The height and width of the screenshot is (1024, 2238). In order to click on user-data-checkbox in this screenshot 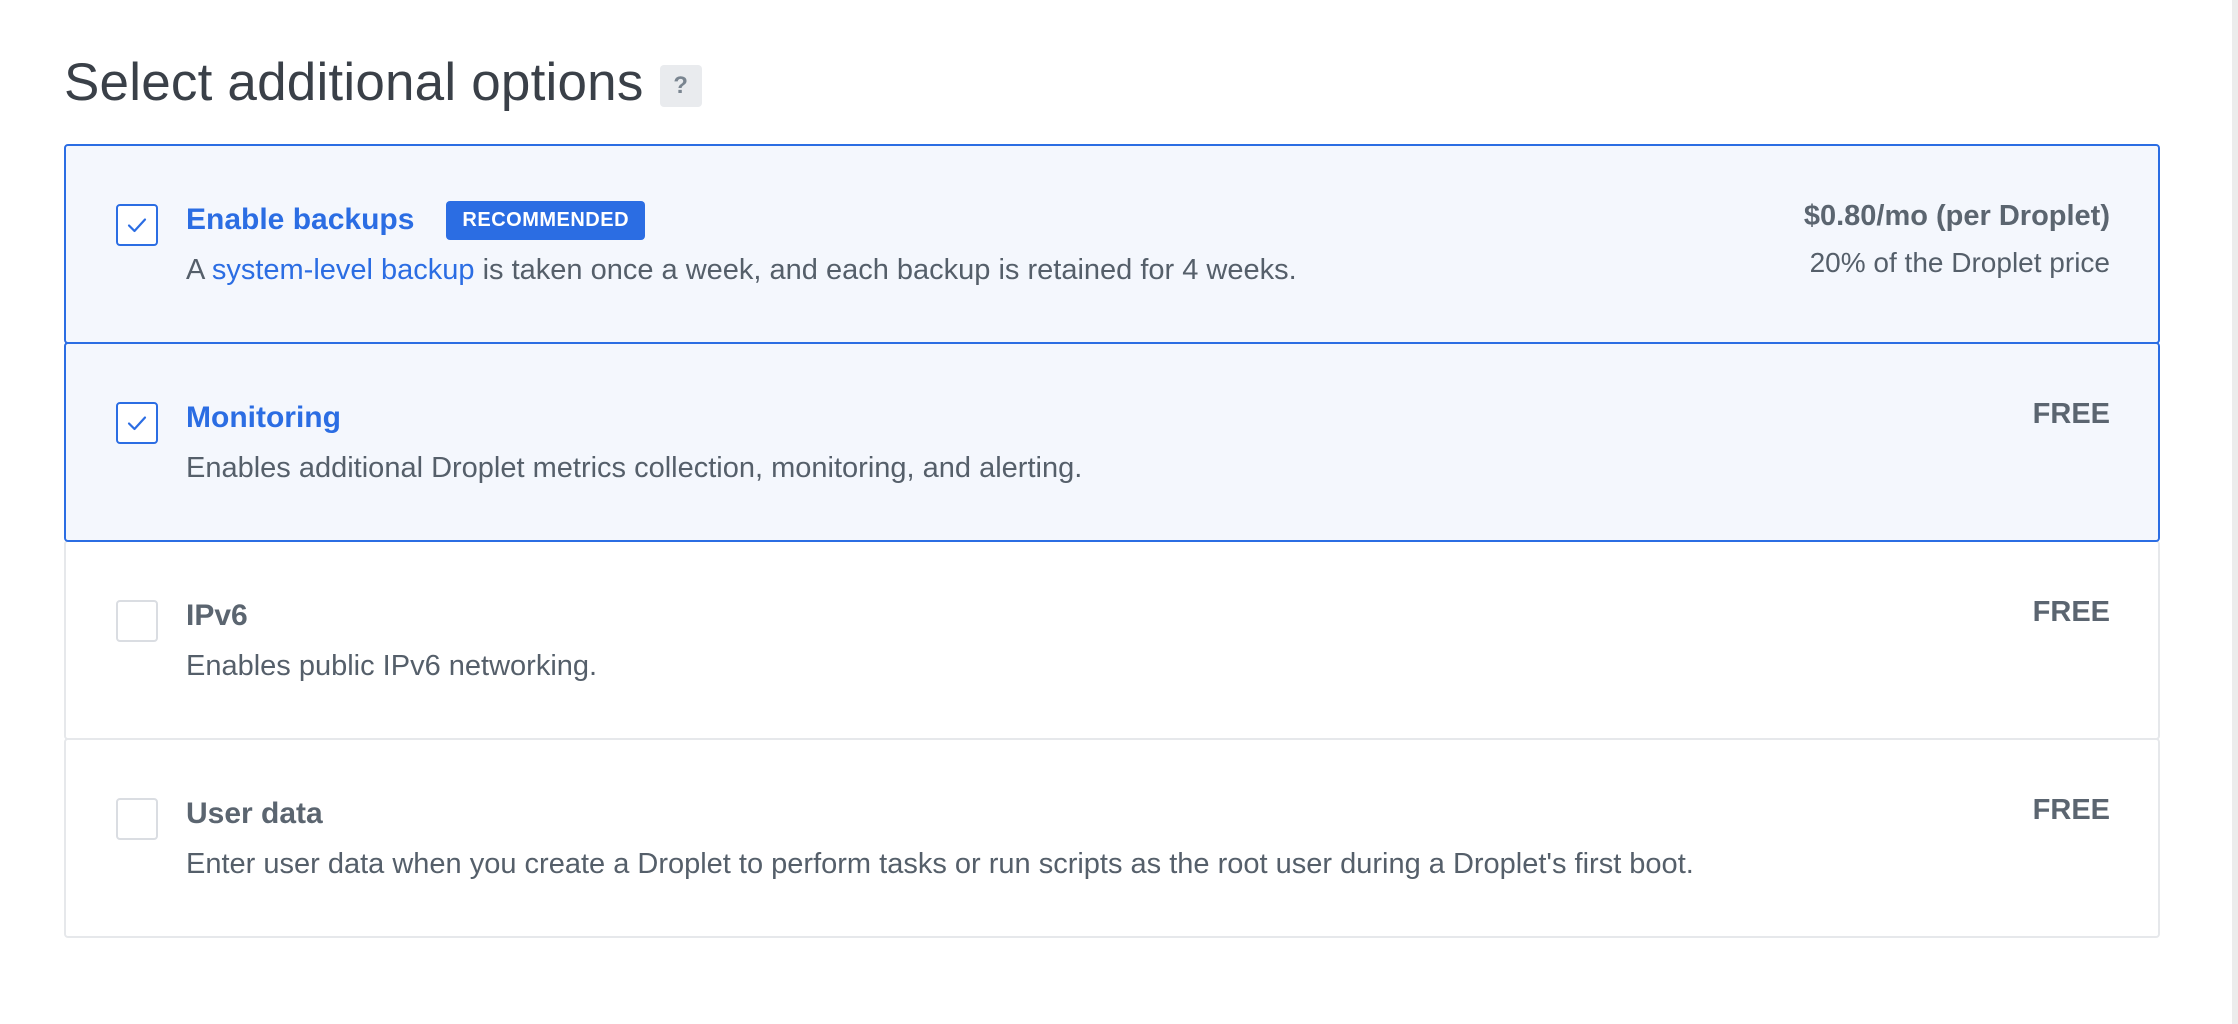, I will do `click(137, 819)`.